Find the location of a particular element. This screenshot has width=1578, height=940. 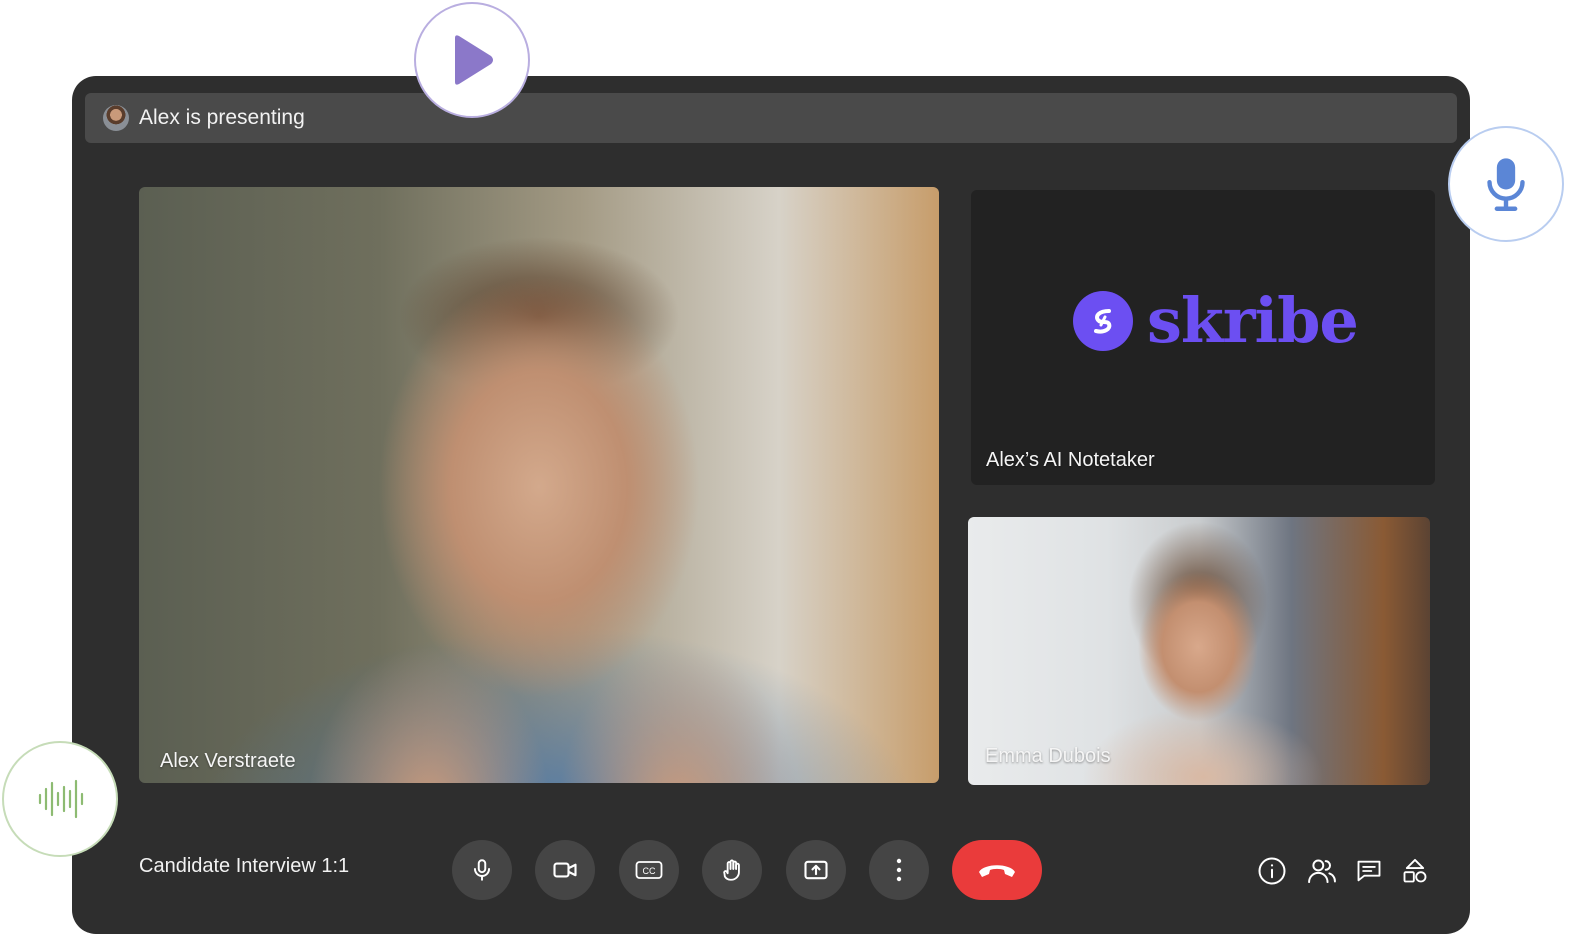

camera-button is located at coordinates (565, 870).